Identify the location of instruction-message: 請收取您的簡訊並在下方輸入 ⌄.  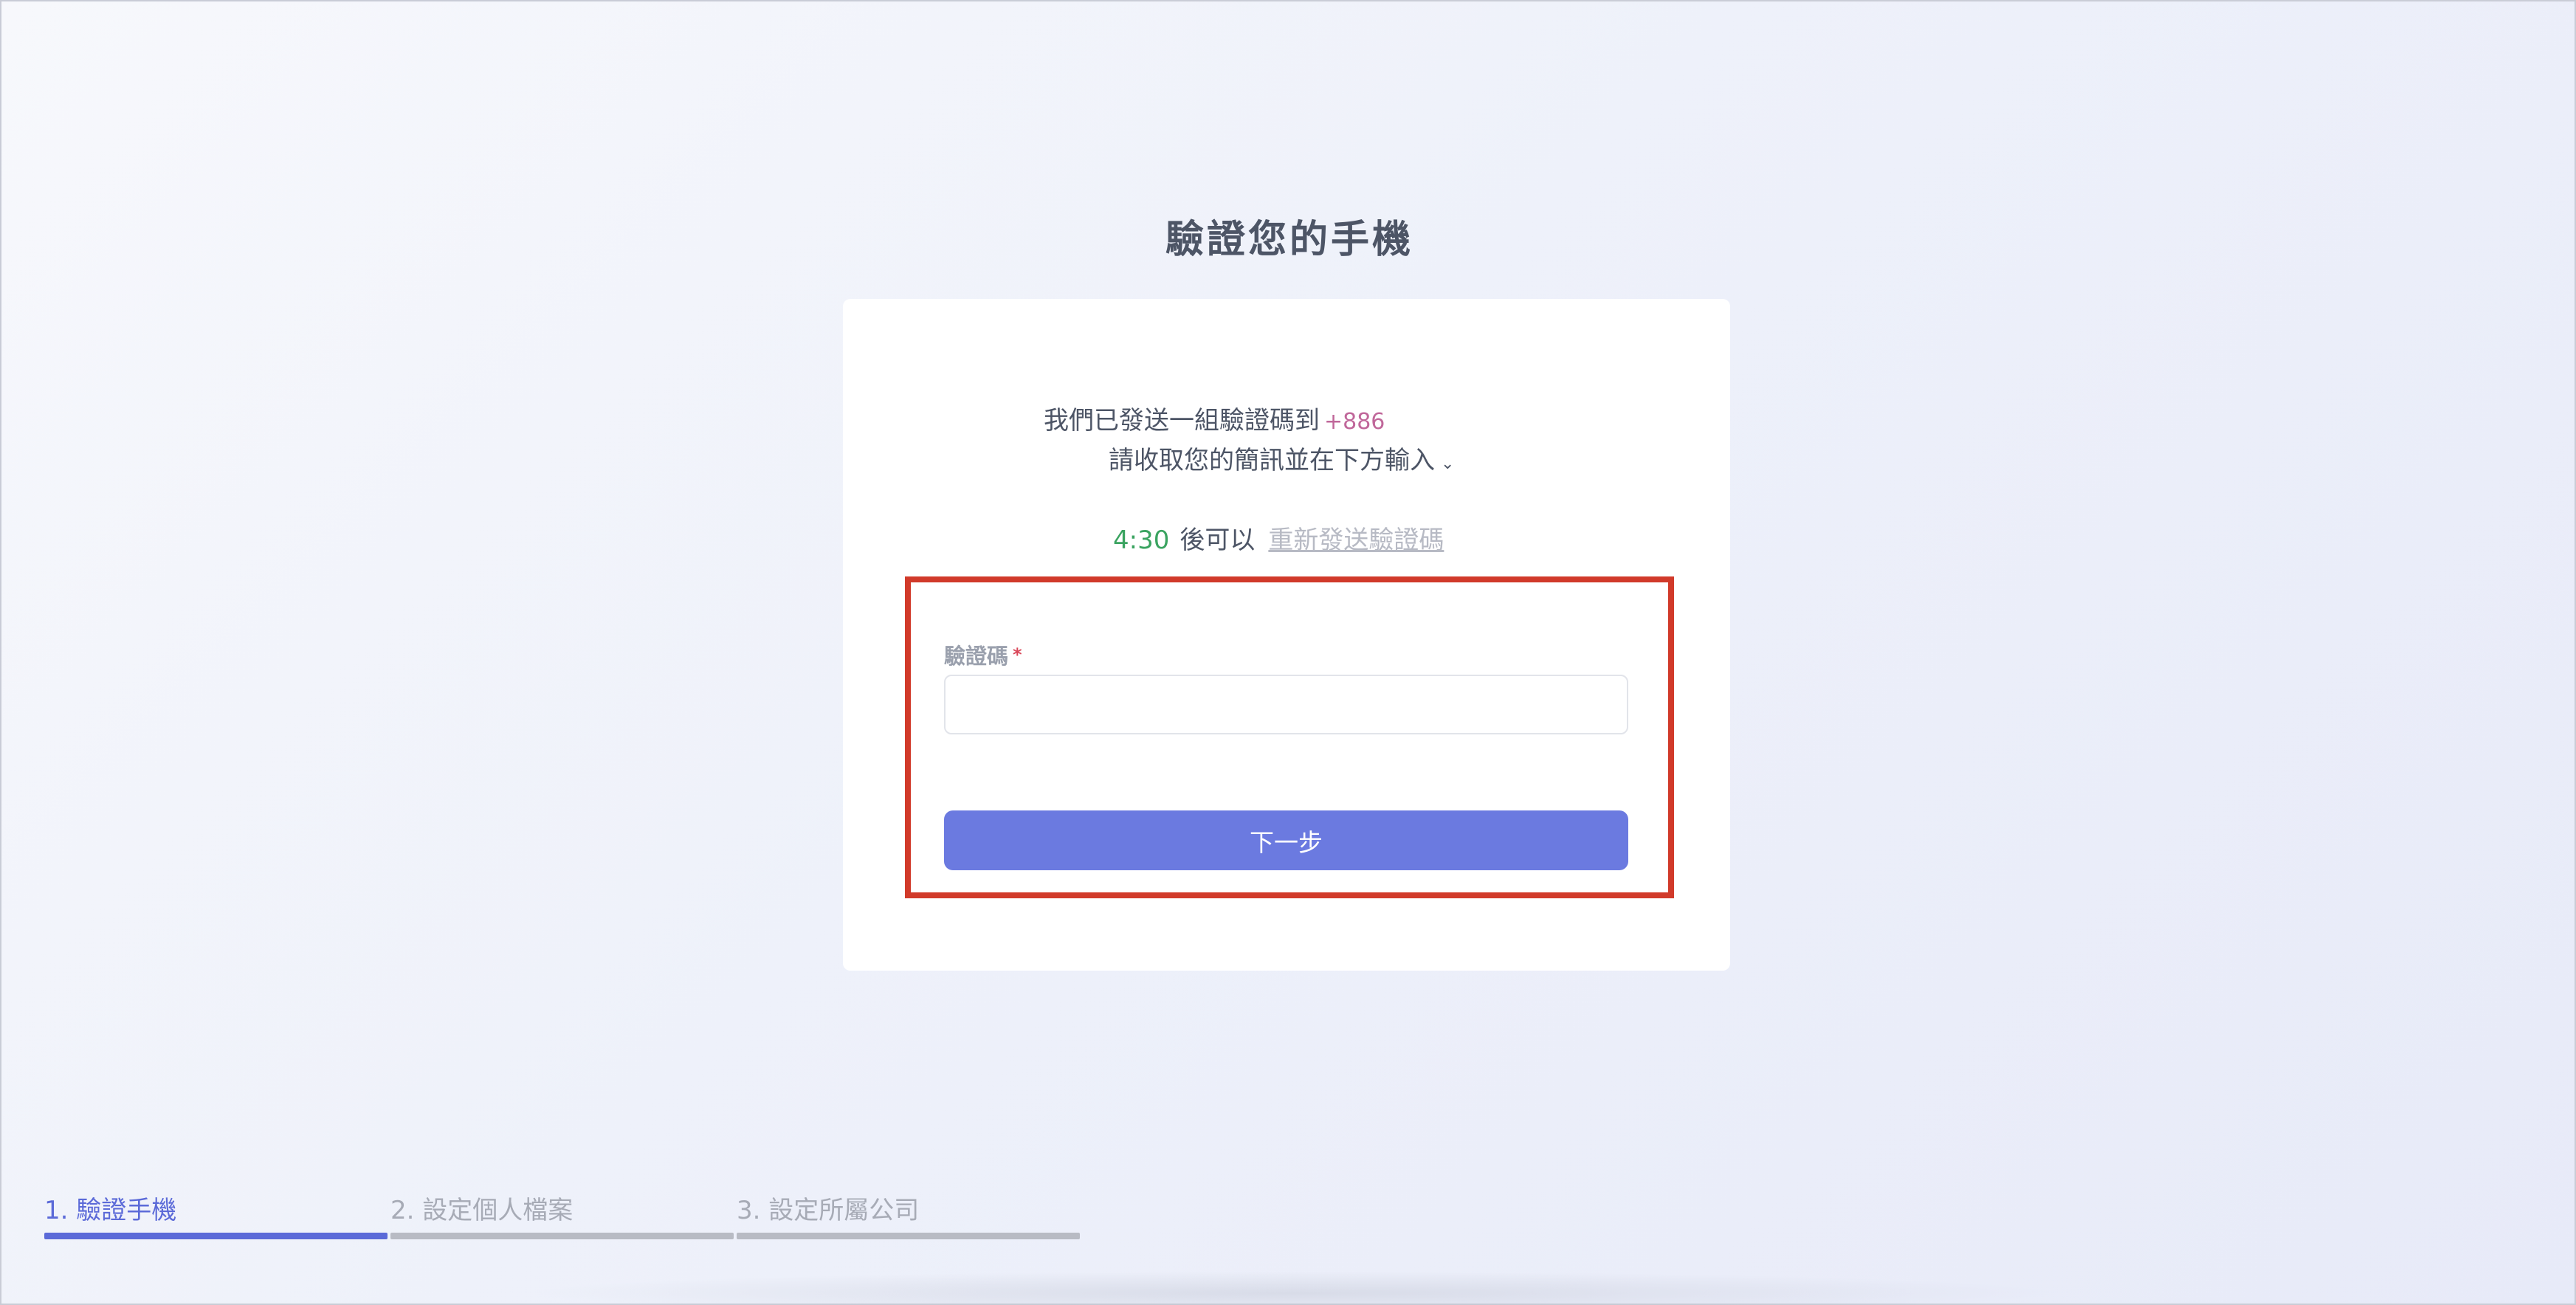
(1282, 458).